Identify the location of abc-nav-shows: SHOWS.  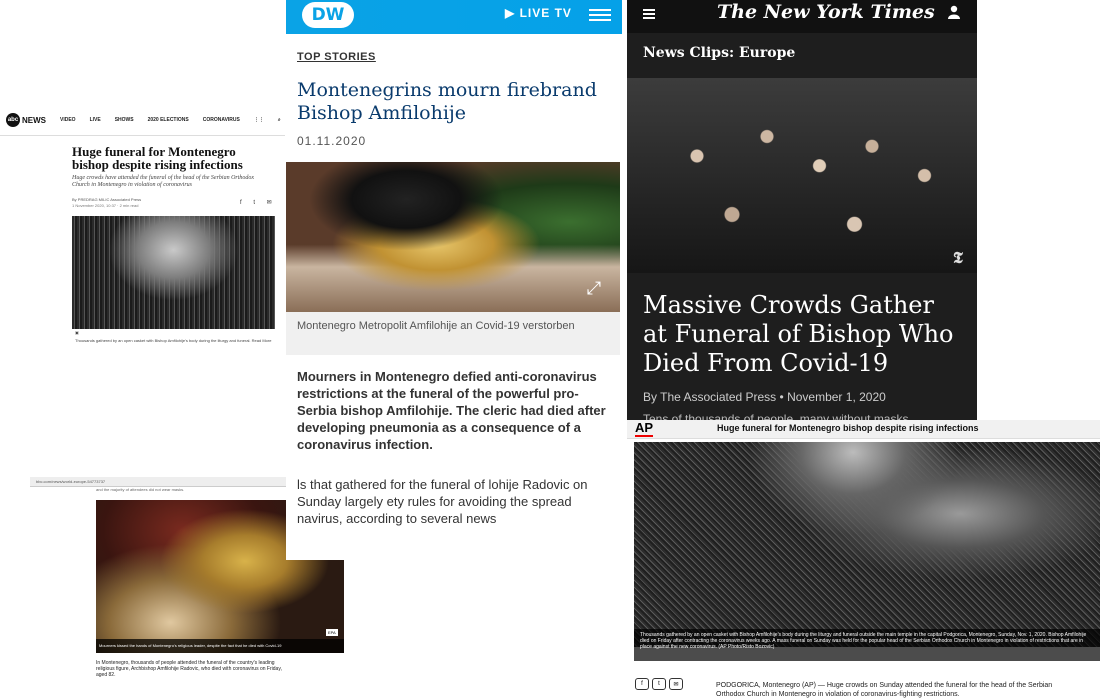
(124, 120).